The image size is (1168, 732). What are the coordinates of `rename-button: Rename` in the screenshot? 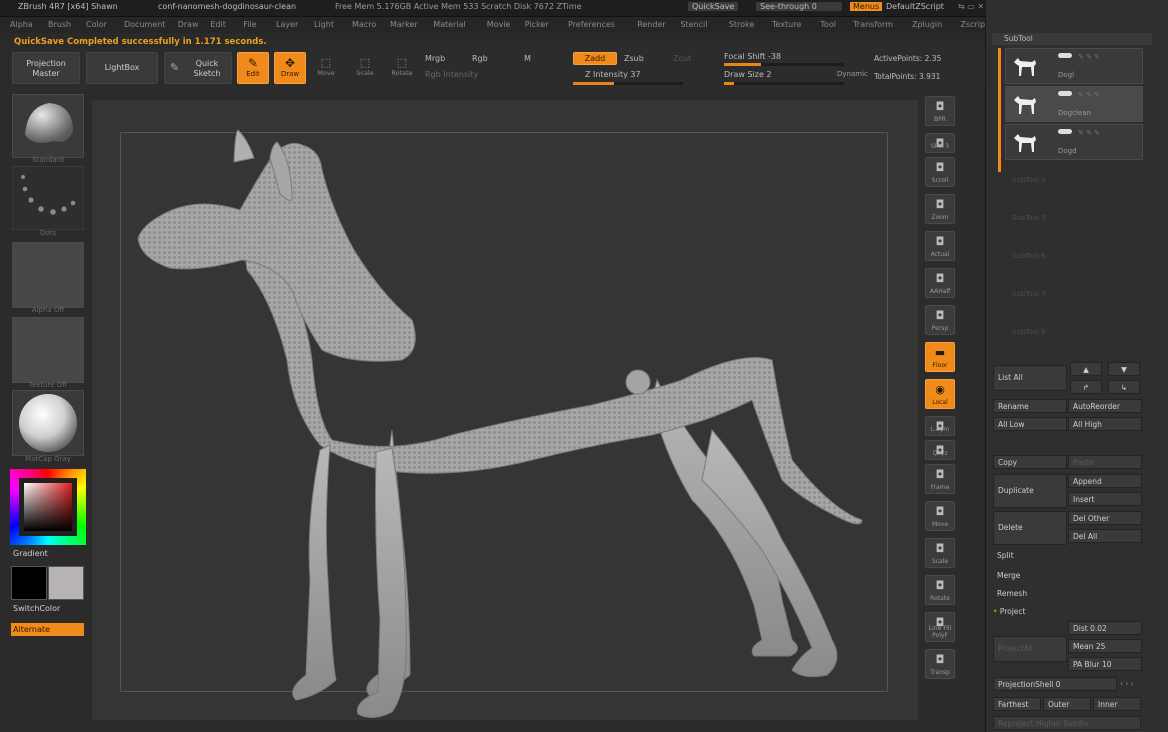 It's located at (1030, 406).